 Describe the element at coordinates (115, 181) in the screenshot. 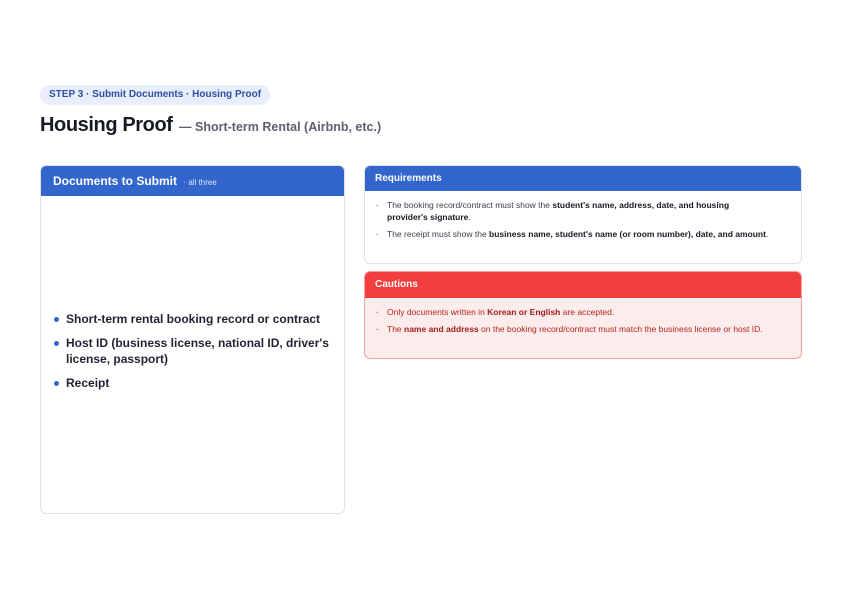

I see `documents-heading: Documents to Submit` at that location.